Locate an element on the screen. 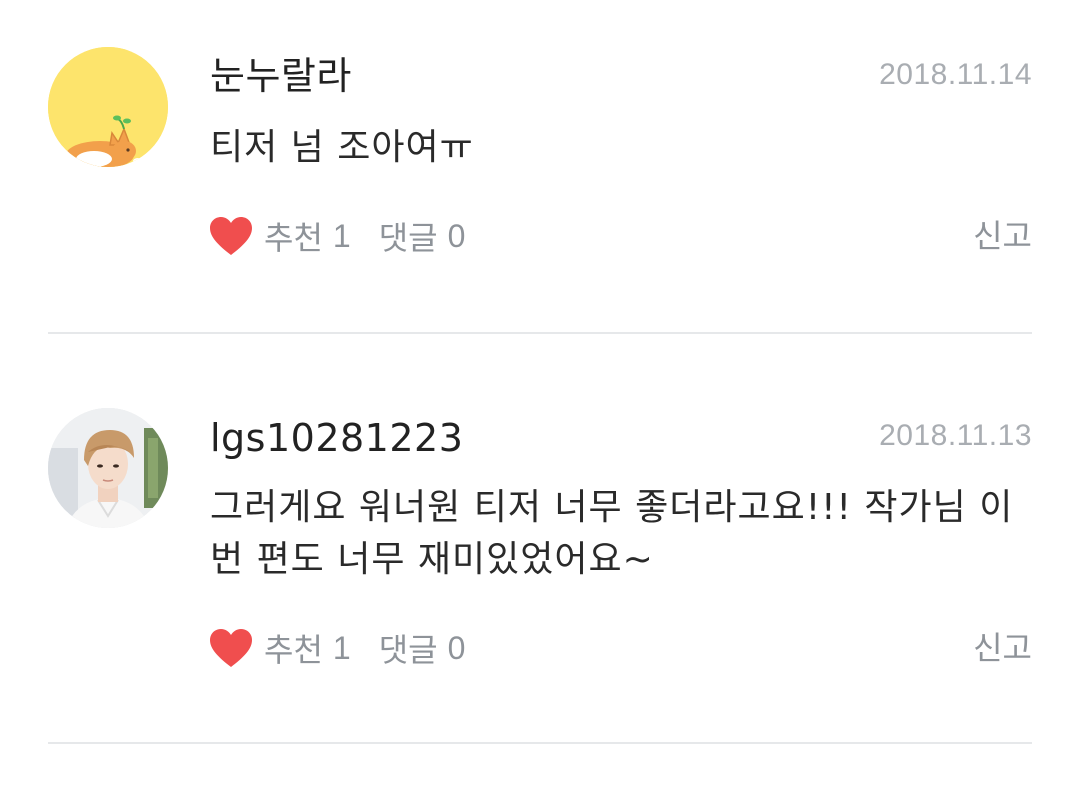 Image resolution: width=1080 pixels, height=810 pixels. comment-author: 눈누랄라 is located at coordinates (281, 76).